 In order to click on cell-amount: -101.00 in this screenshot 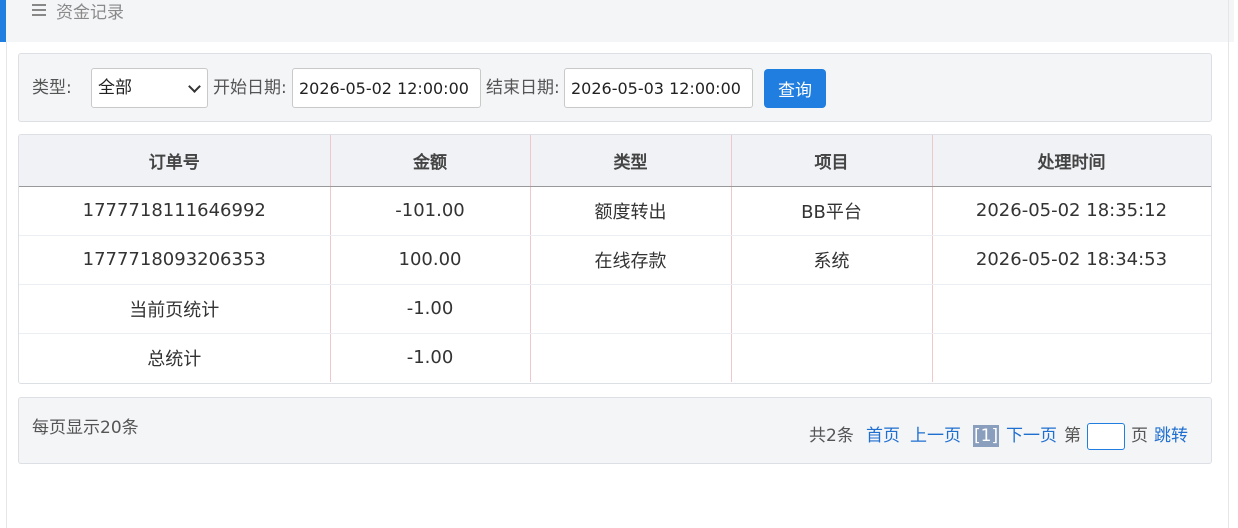, I will do `click(430, 211)`.